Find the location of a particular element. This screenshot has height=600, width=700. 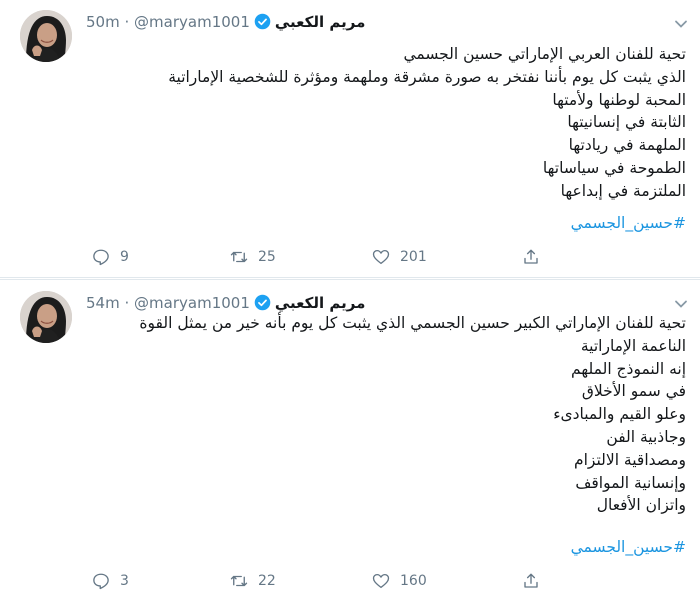

tweet-line: وجاذبية الفن is located at coordinates (646, 436).